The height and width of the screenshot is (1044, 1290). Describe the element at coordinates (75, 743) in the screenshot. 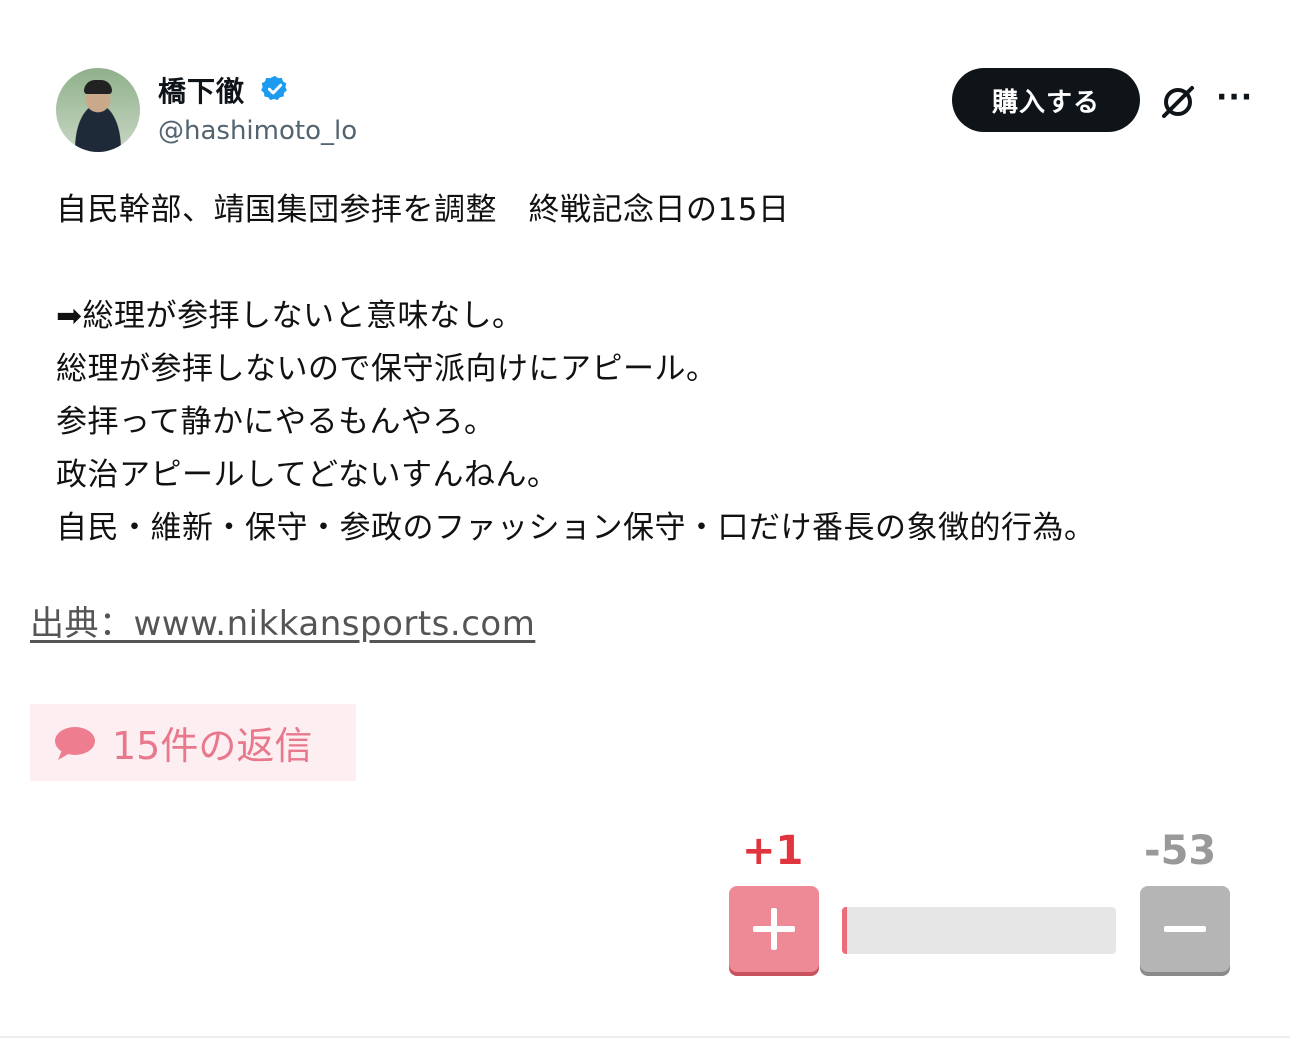

I see `comment-bubble-icon` at that location.